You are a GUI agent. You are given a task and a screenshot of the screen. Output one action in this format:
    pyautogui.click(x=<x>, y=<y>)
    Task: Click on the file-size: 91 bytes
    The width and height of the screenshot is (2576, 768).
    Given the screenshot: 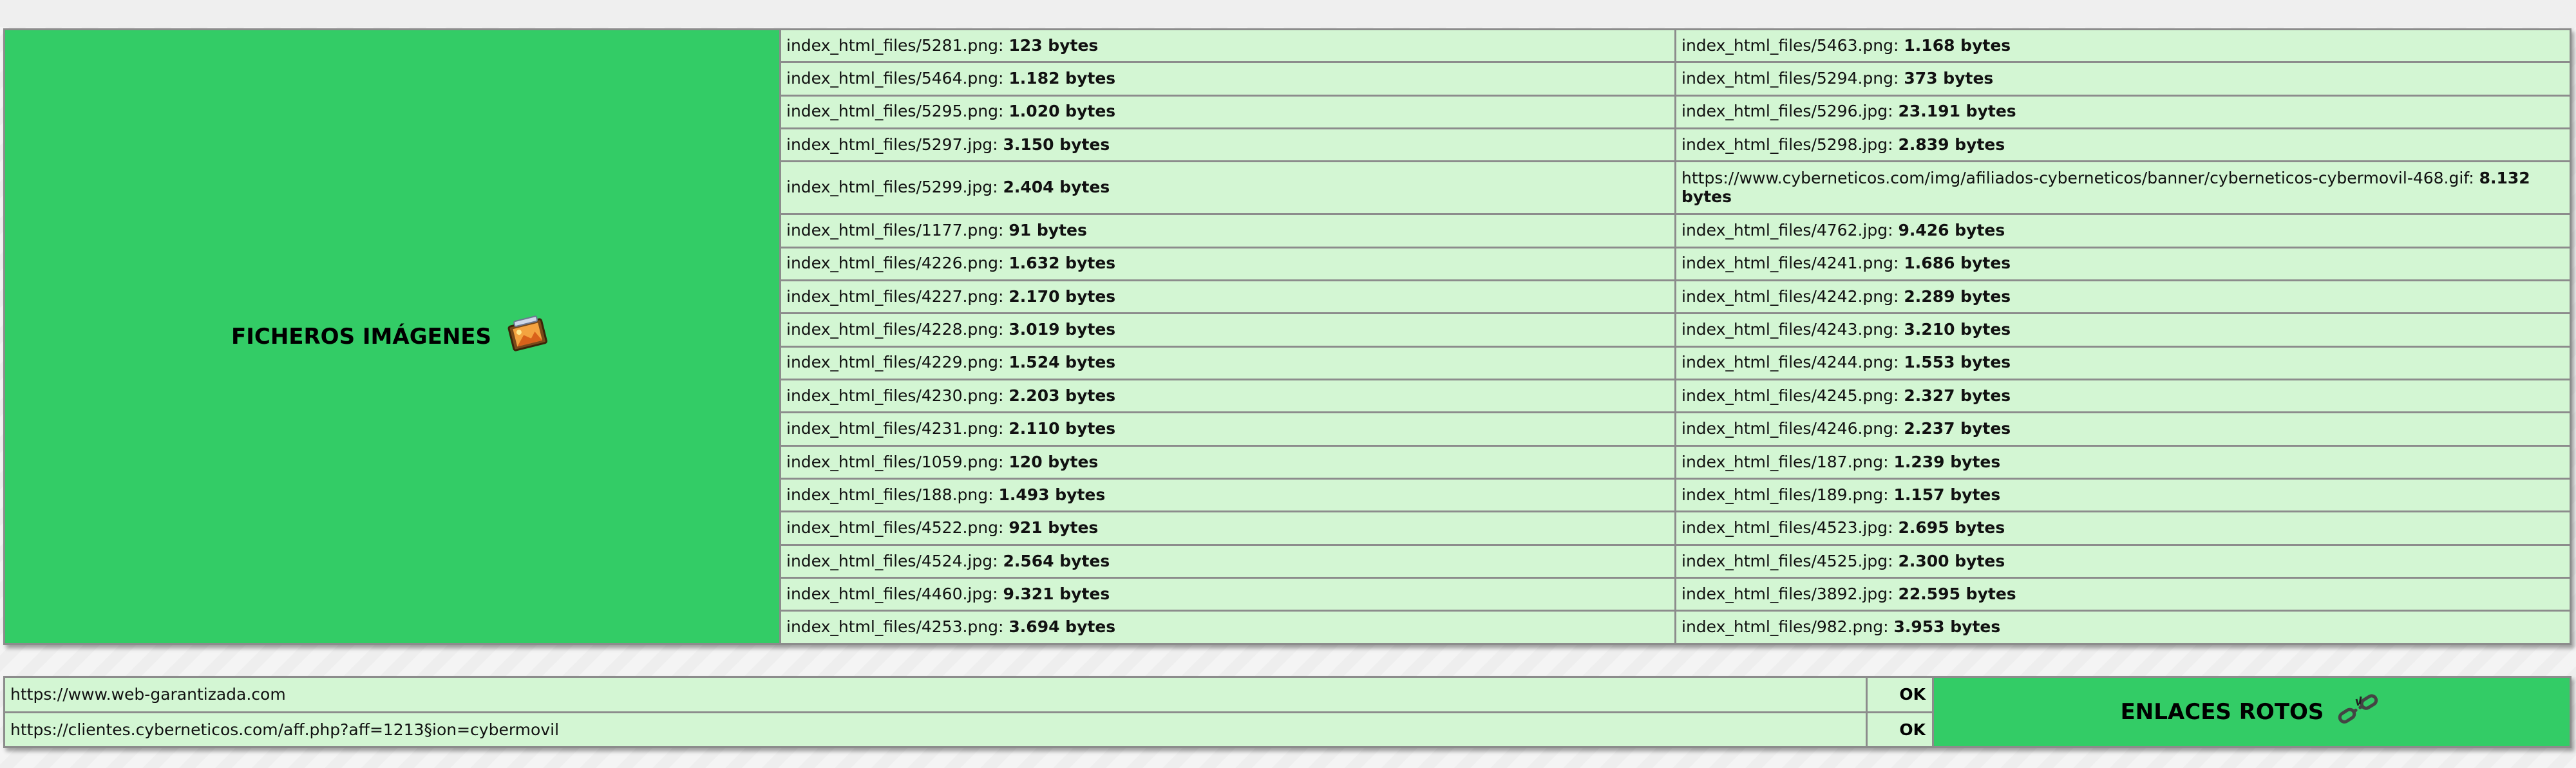 What is the action you would take?
    pyautogui.click(x=1048, y=231)
    